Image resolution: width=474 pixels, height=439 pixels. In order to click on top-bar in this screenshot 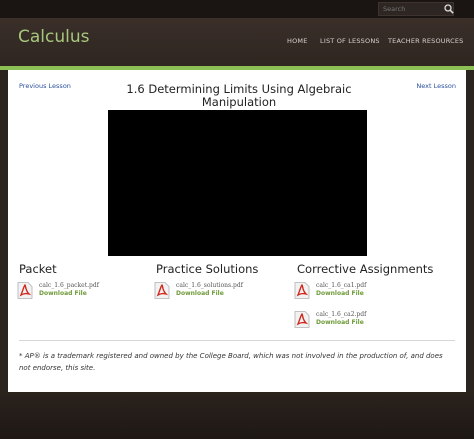, I will do `click(237, 9)`.